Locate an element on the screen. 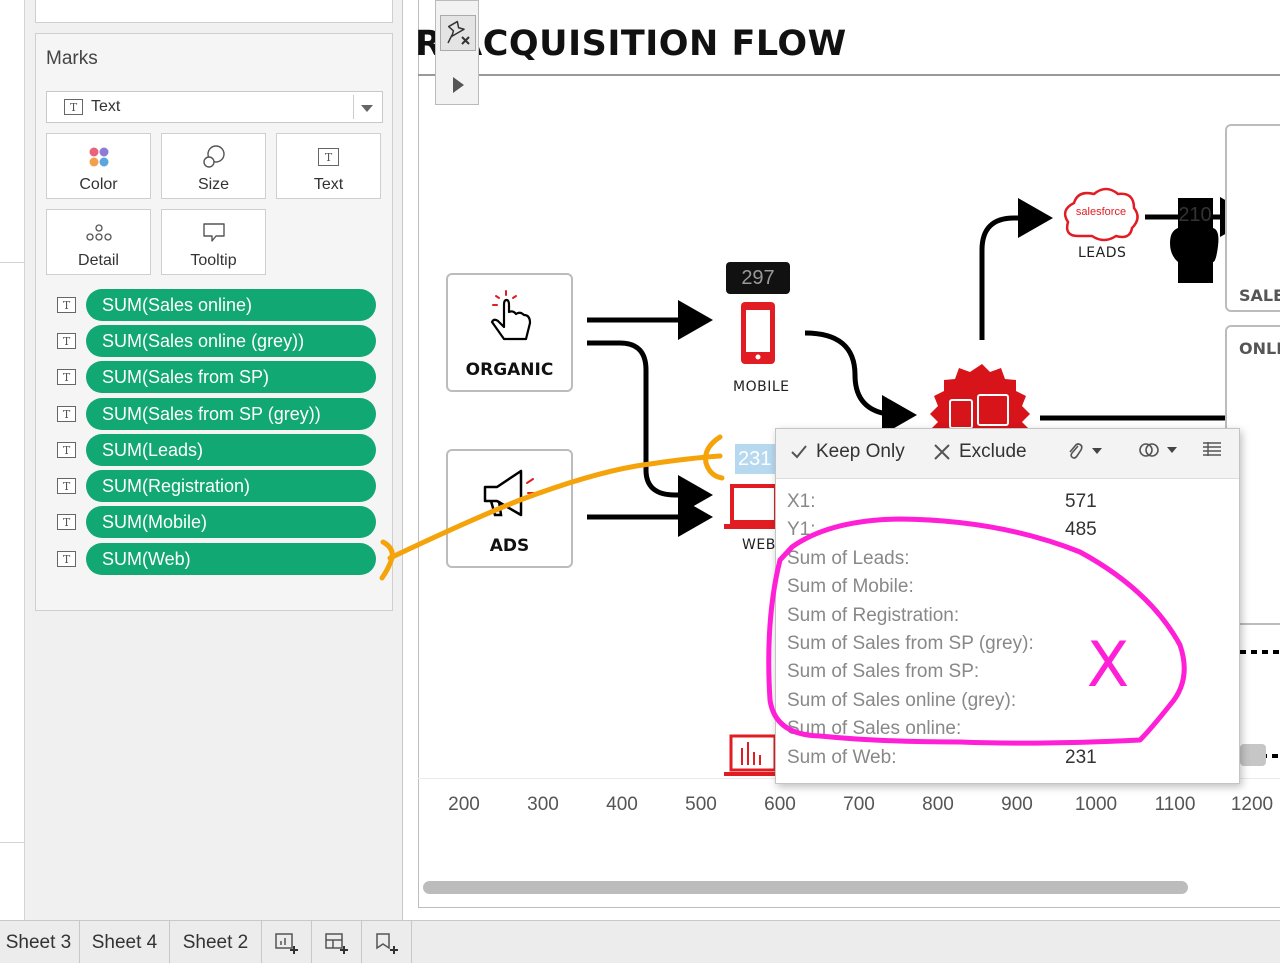 The height and width of the screenshot is (963, 1280). check-icon is located at coordinates (799, 452).